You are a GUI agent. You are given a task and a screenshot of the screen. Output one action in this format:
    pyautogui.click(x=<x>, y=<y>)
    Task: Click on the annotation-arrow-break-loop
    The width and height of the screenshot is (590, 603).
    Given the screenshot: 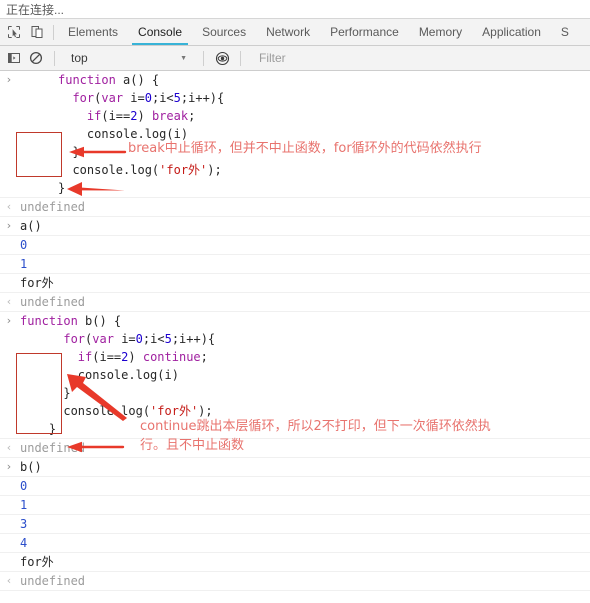 What is the action you would take?
    pyautogui.click(x=98, y=152)
    